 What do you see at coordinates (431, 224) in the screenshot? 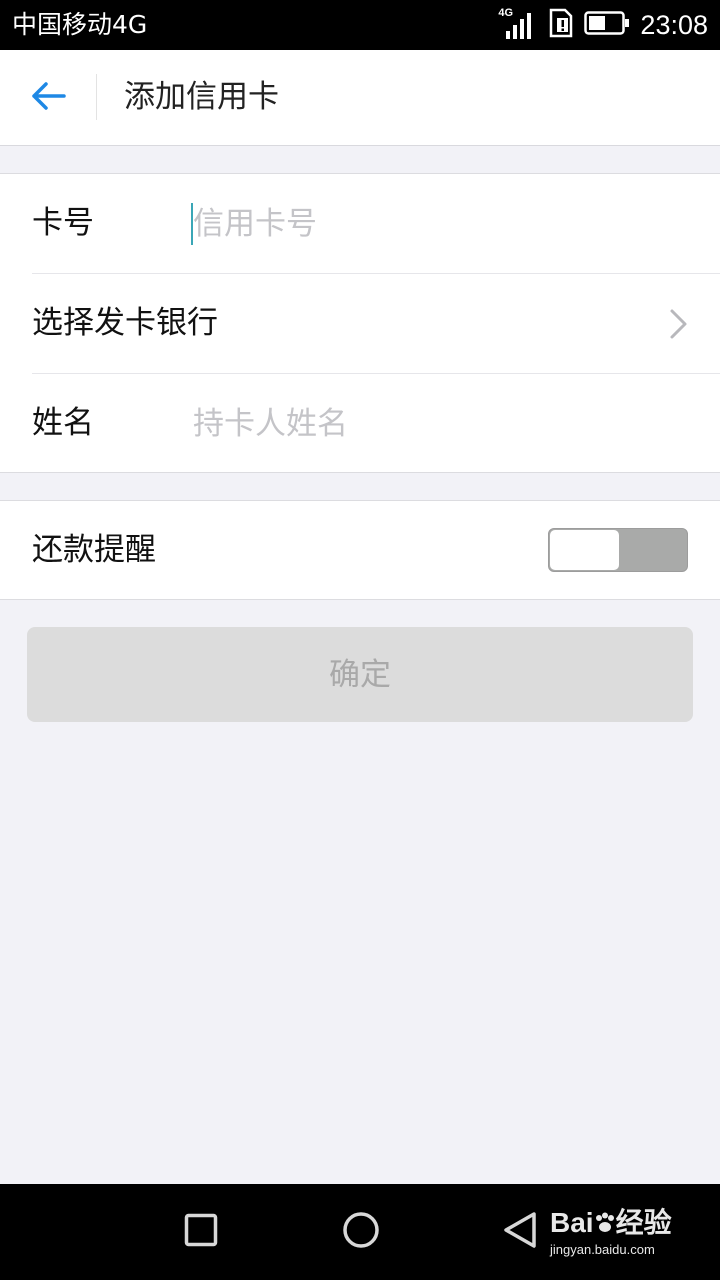
I see `card-number-input` at bounding box center [431, 224].